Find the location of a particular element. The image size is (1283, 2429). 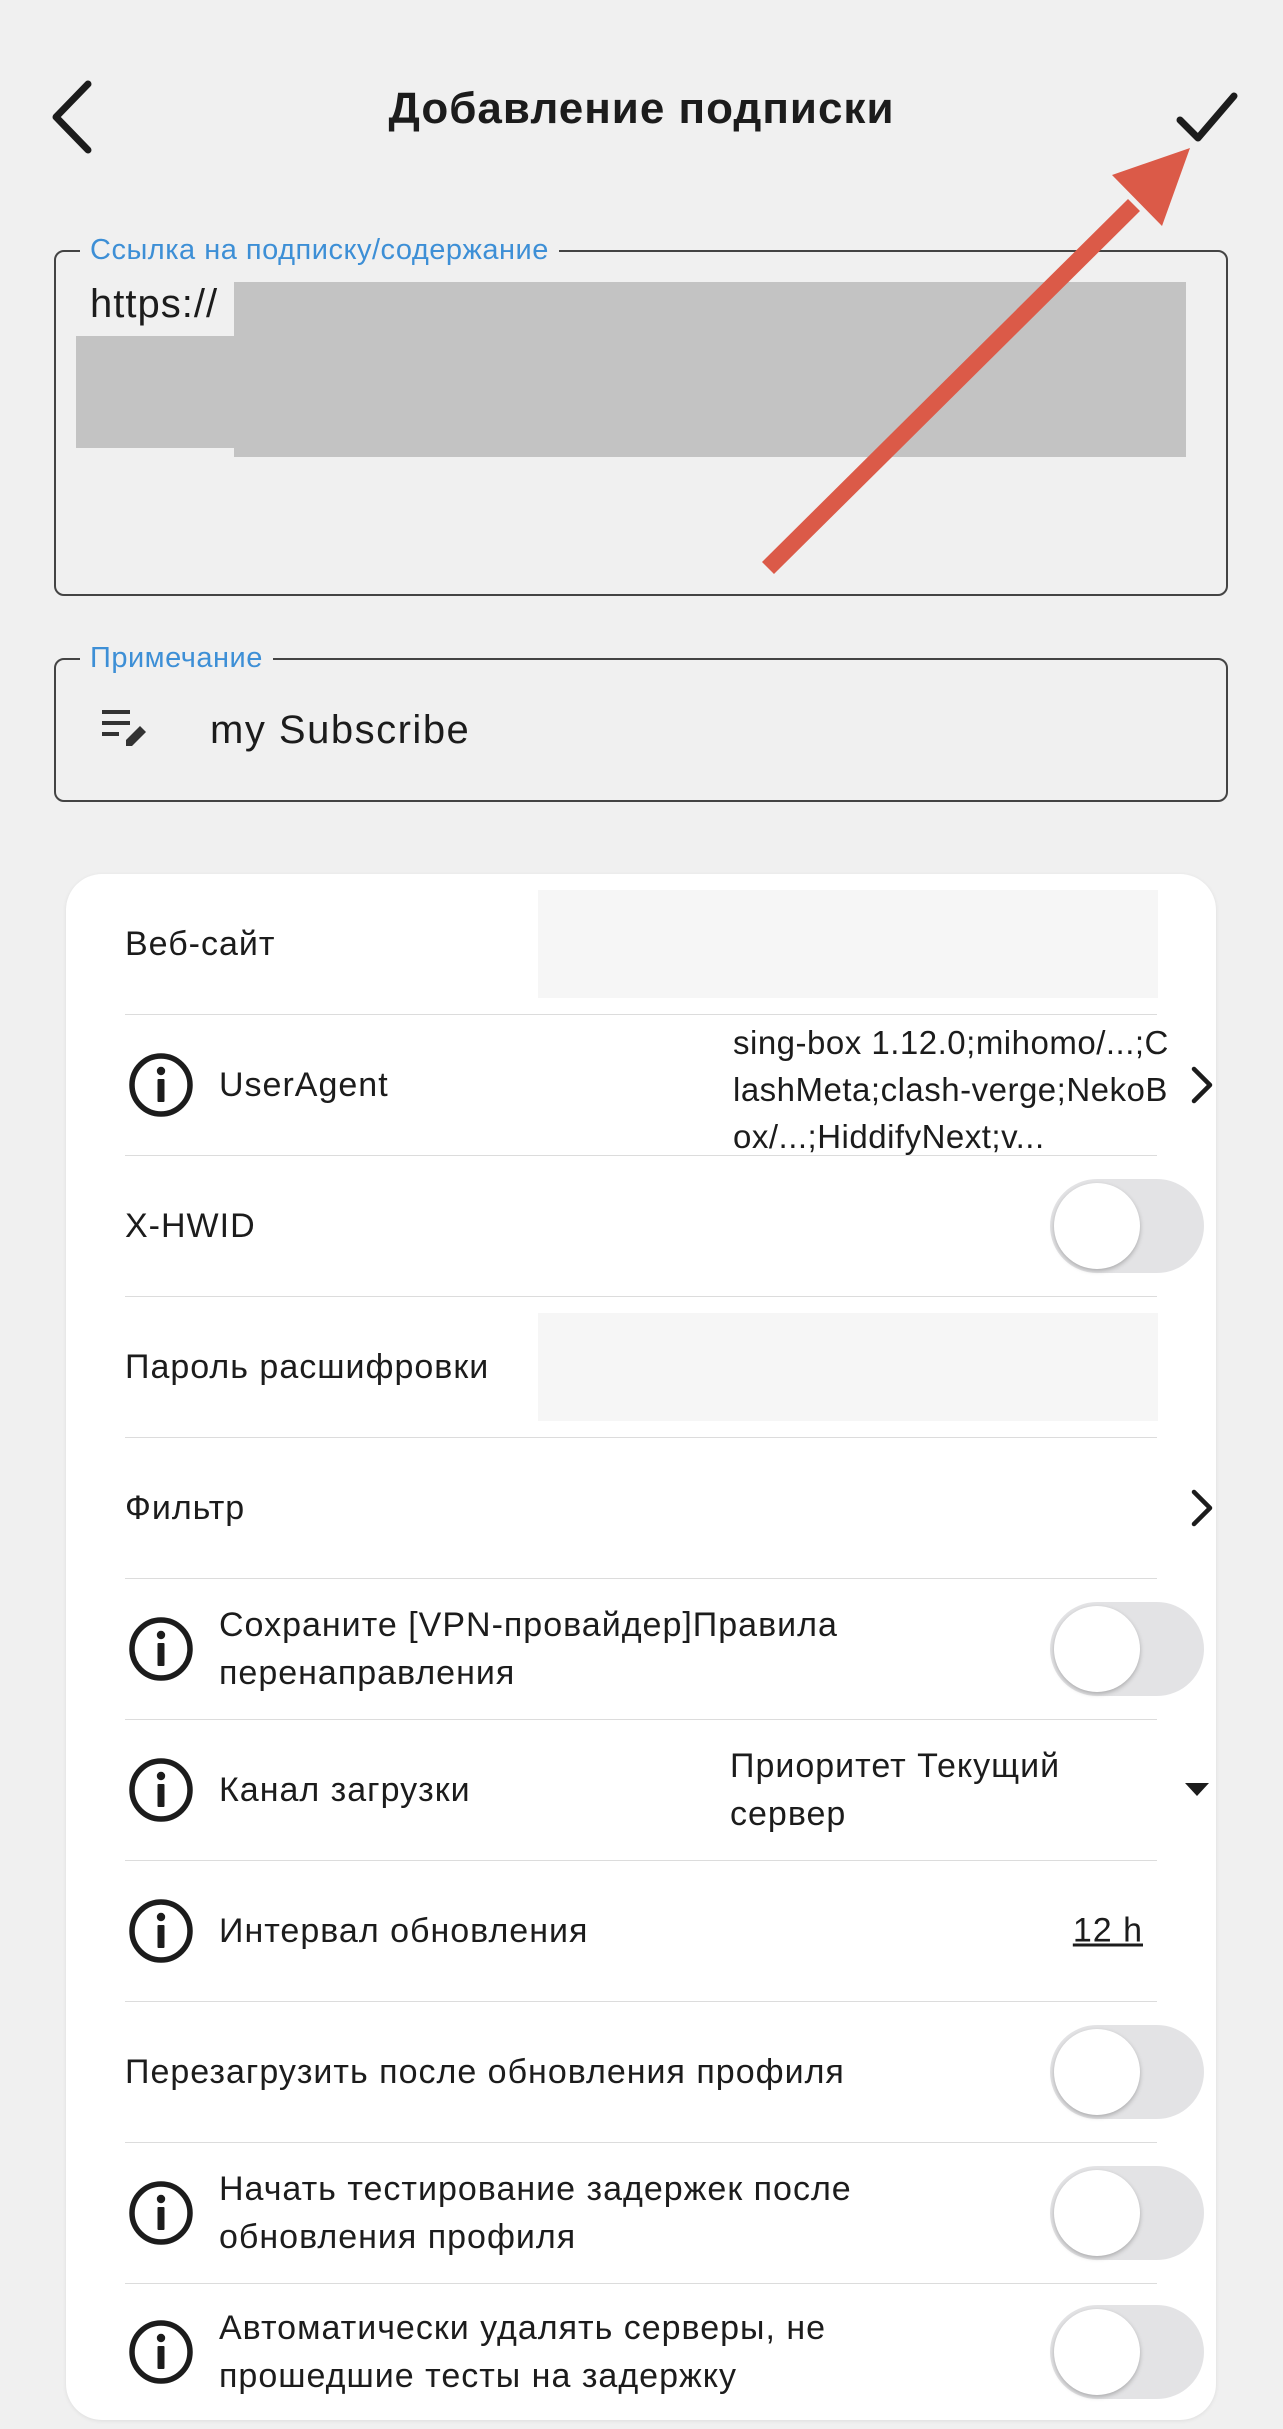

reload-after-update-row: Перезагрузить после обновления профиля is located at coordinates (664, 2072).